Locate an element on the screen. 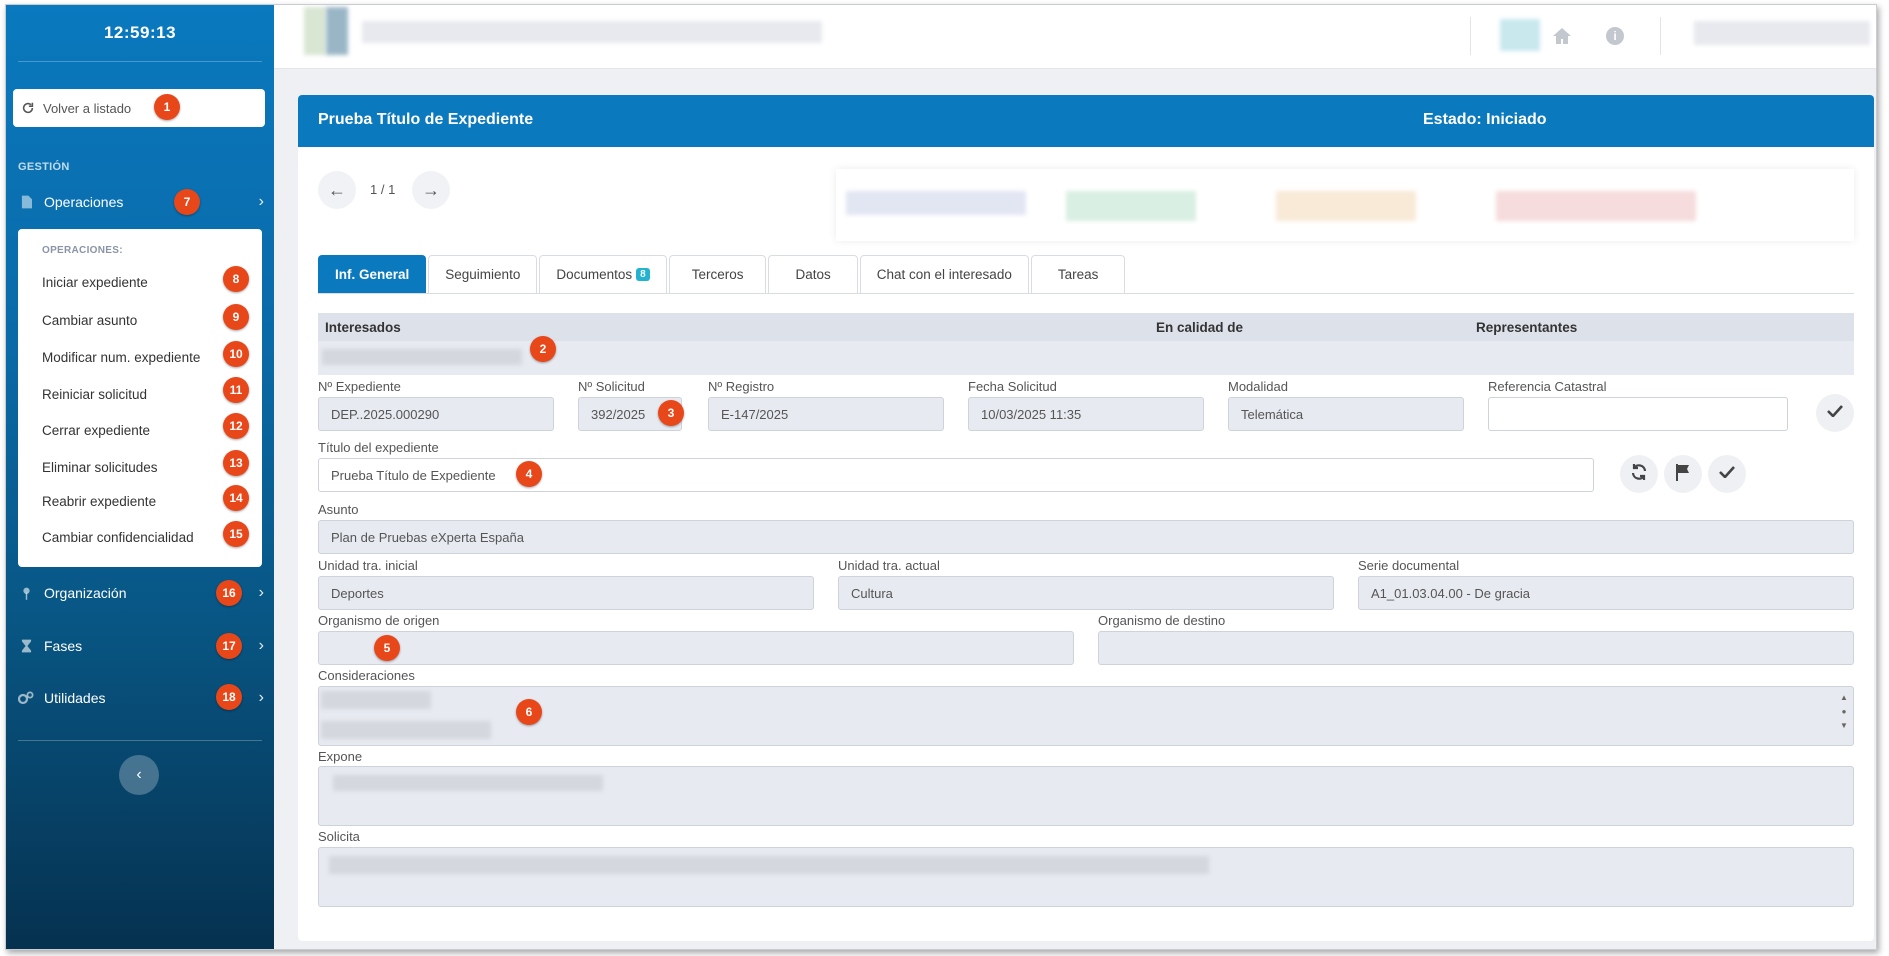  separator is located at coordinates (1470, 36).